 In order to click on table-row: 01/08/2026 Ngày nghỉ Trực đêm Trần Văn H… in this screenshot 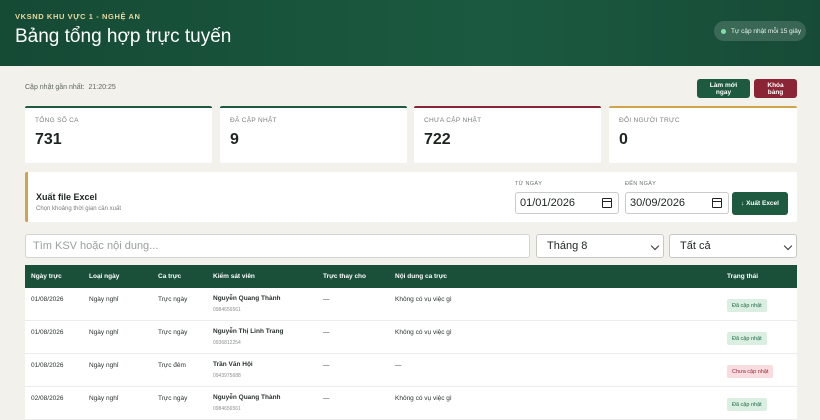, I will do `click(411, 370)`.